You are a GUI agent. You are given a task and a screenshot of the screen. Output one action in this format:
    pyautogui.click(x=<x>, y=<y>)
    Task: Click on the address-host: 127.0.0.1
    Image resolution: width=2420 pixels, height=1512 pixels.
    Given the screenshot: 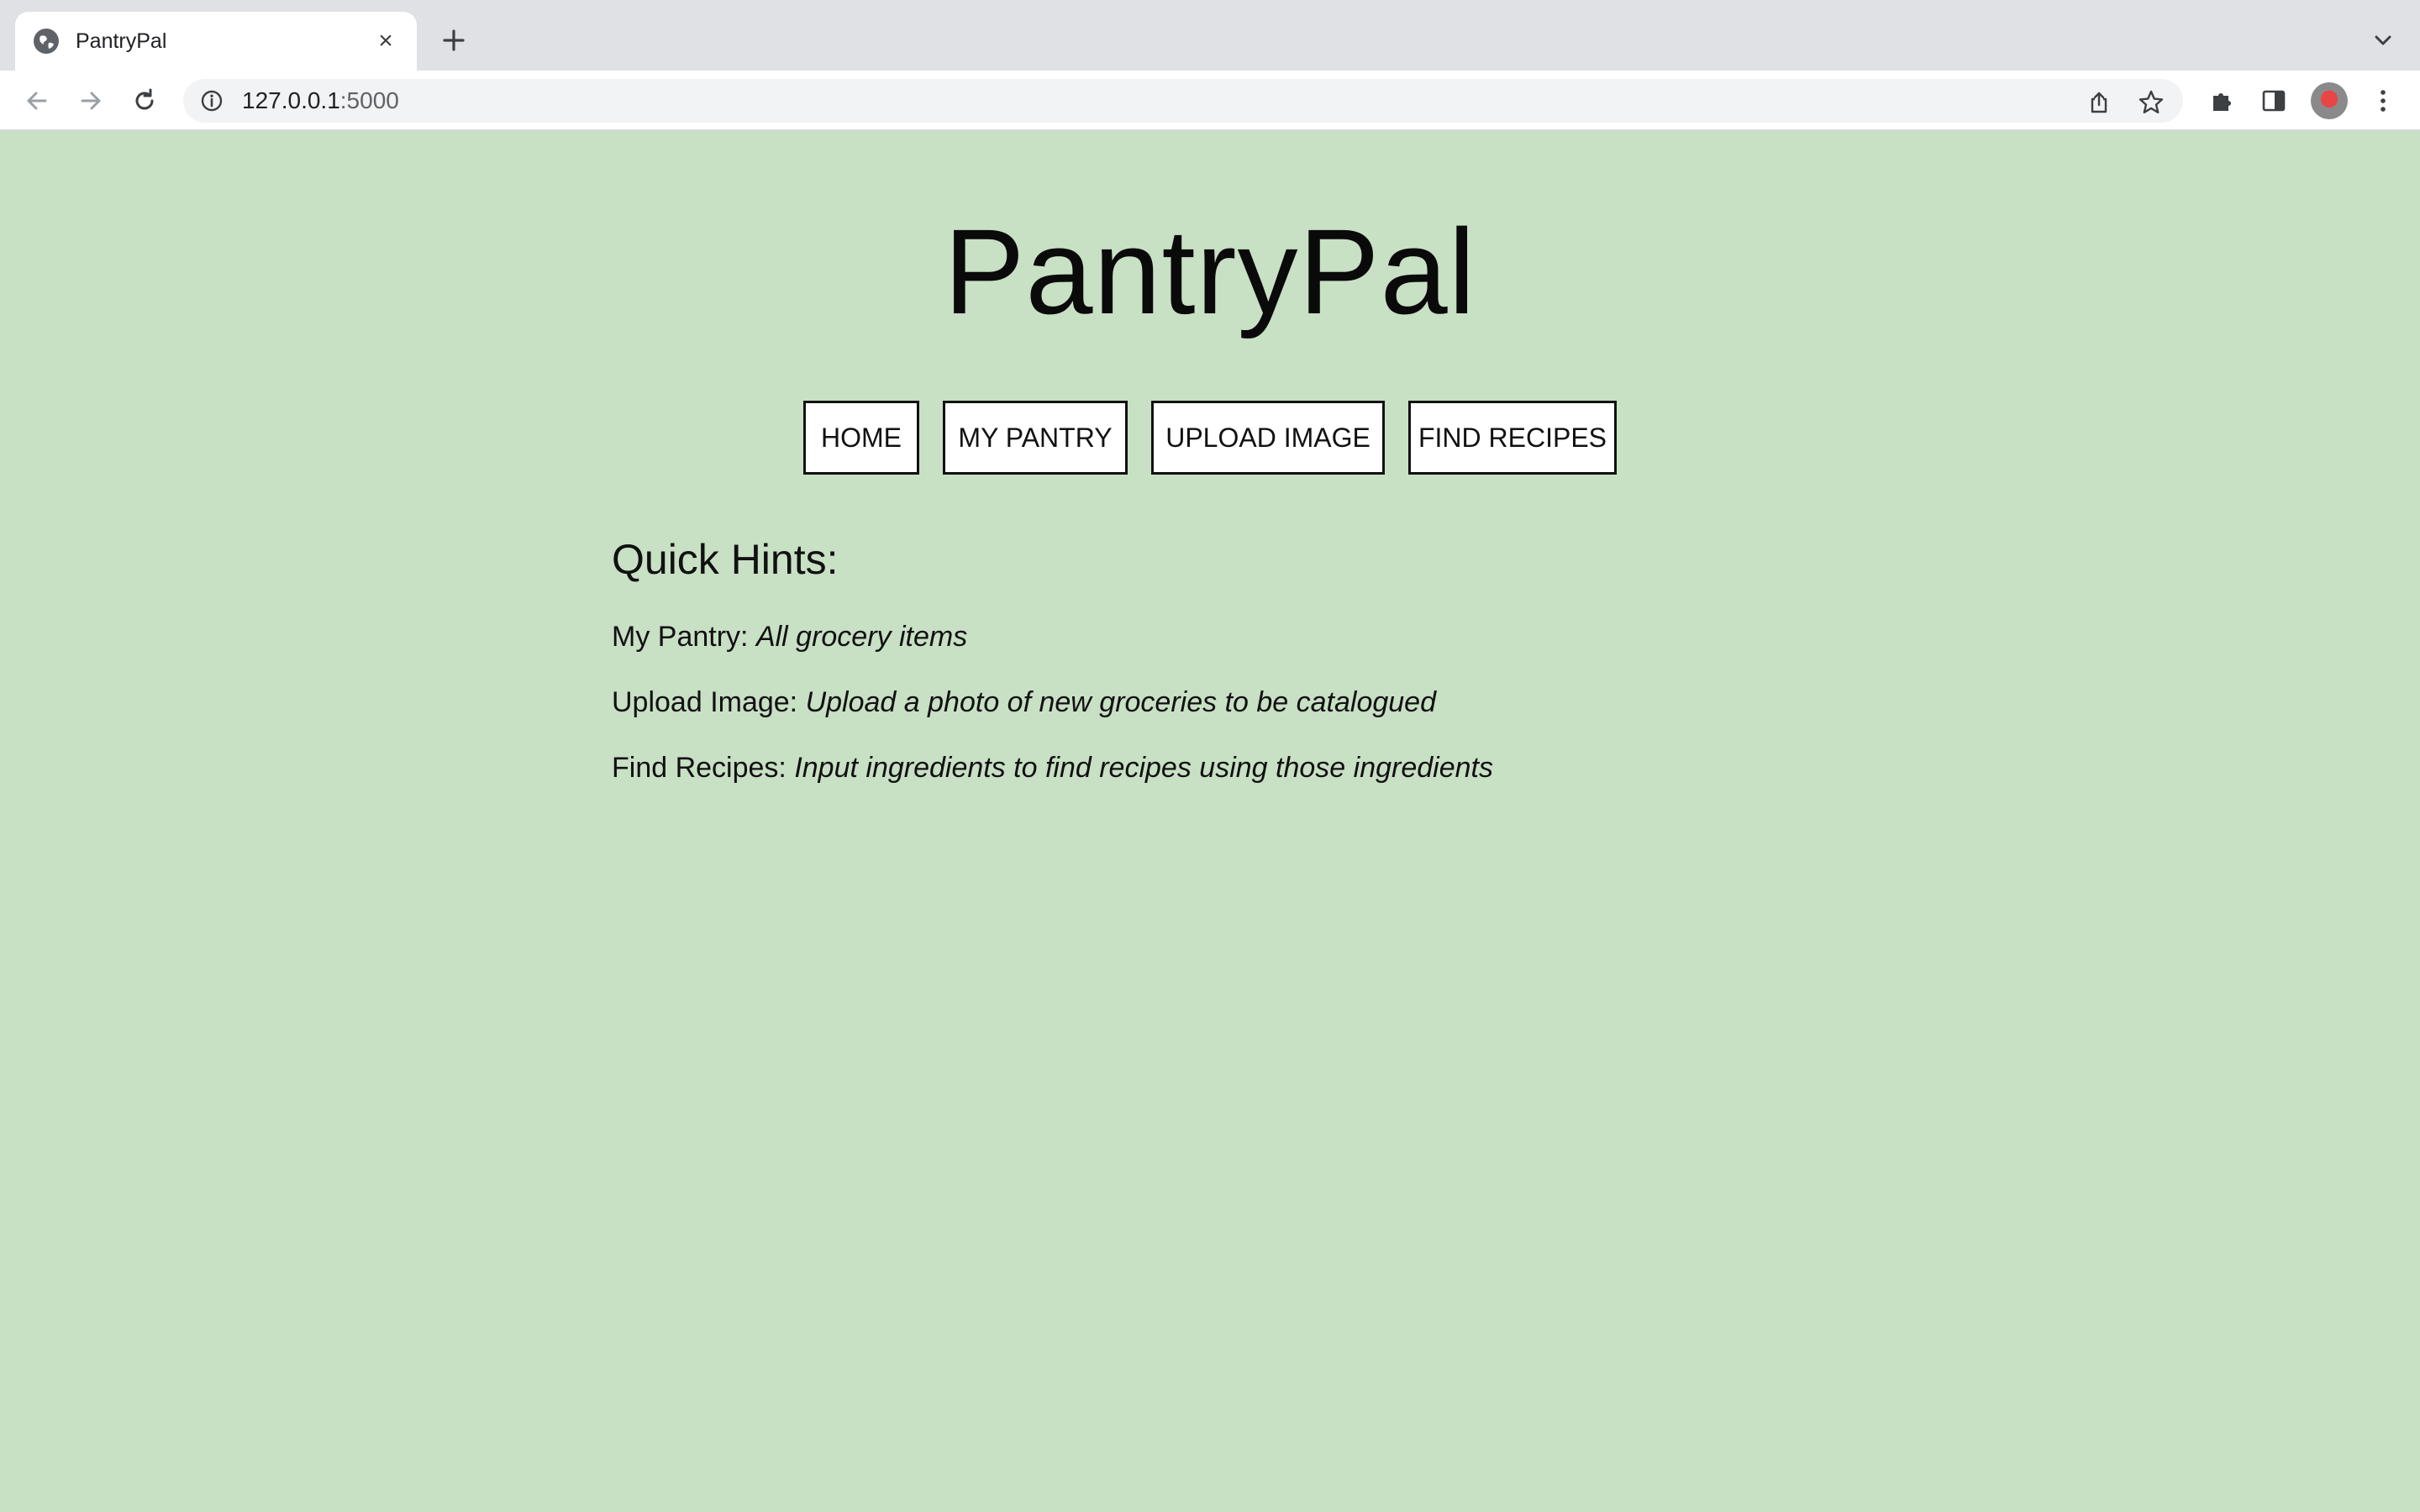 What is the action you would take?
    pyautogui.click(x=291, y=100)
    